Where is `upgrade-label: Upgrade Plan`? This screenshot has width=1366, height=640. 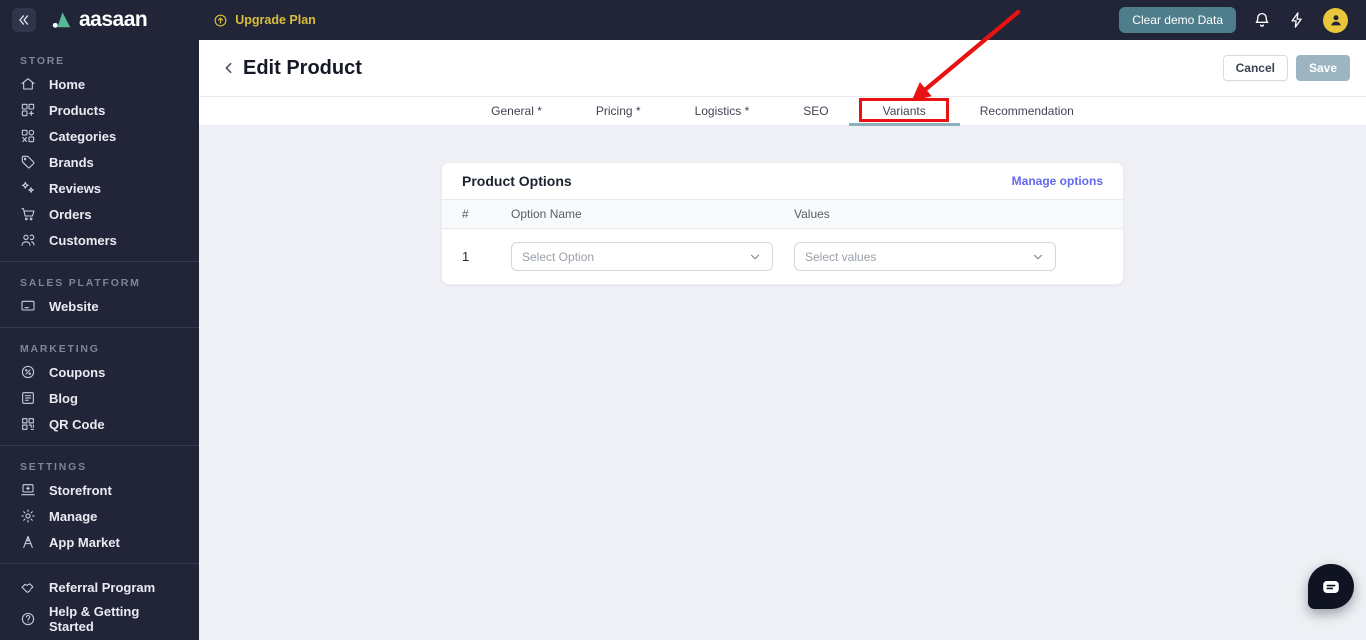 upgrade-label: Upgrade Plan is located at coordinates (275, 20).